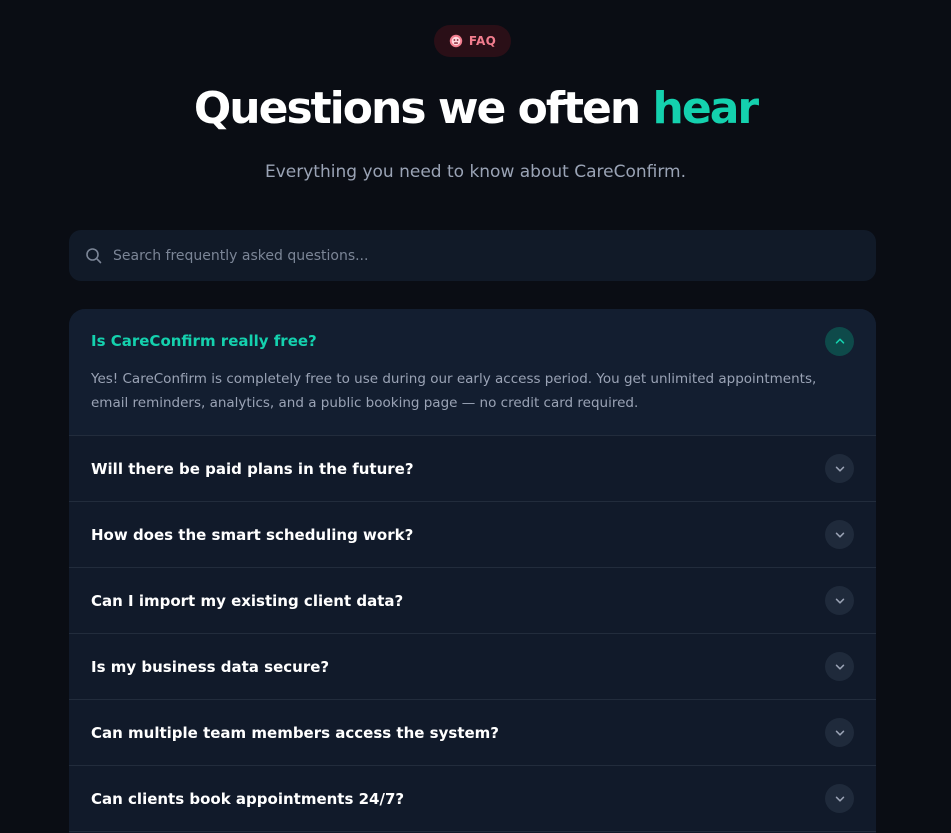 The width and height of the screenshot is (951, 833). I want to click on title-accent: hear, so click(706, 108).